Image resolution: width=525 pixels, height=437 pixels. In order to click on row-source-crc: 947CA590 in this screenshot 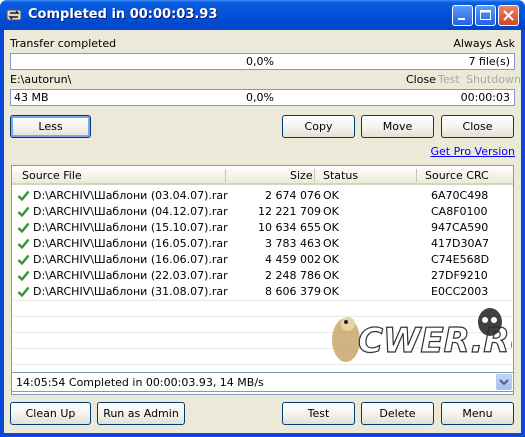, I will do `click(460, 227)`.